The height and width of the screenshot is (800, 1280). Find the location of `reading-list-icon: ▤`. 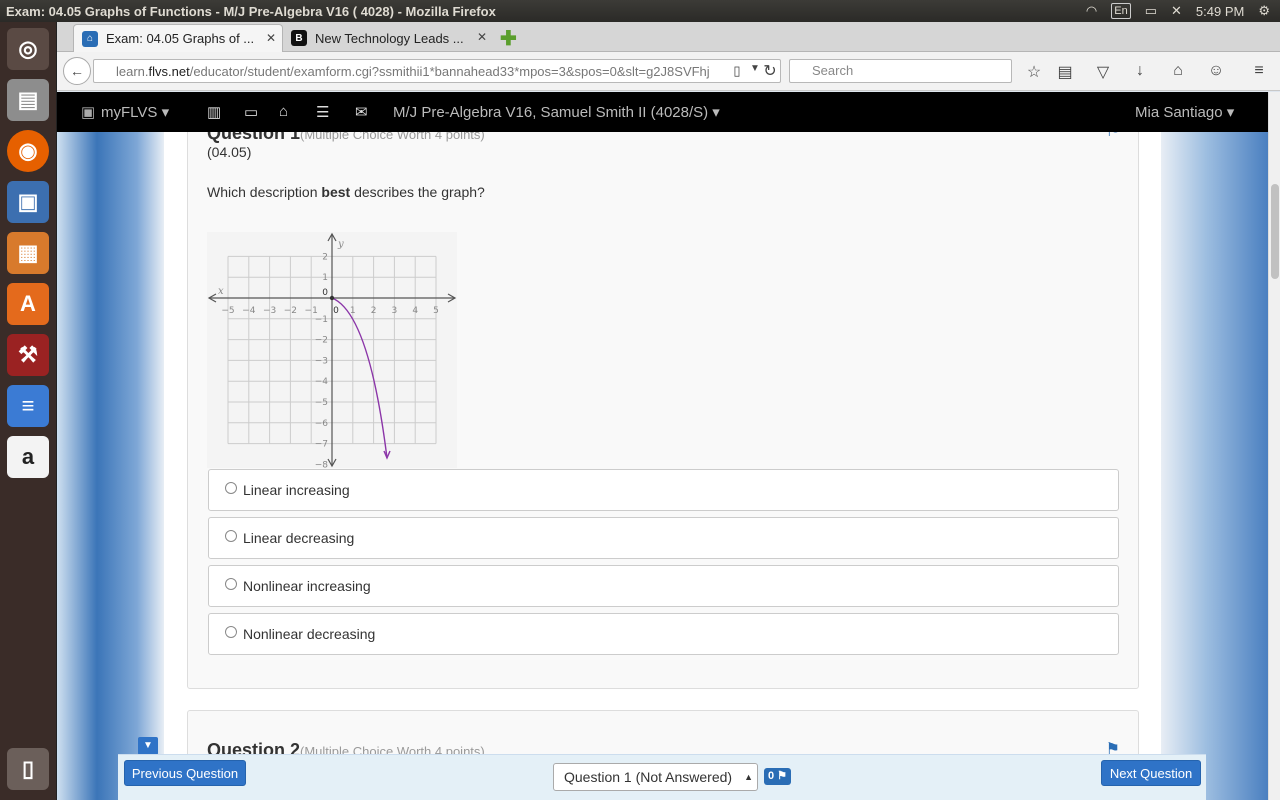

reading-list-icon: ▤ is located at coordinates (1065, 72).